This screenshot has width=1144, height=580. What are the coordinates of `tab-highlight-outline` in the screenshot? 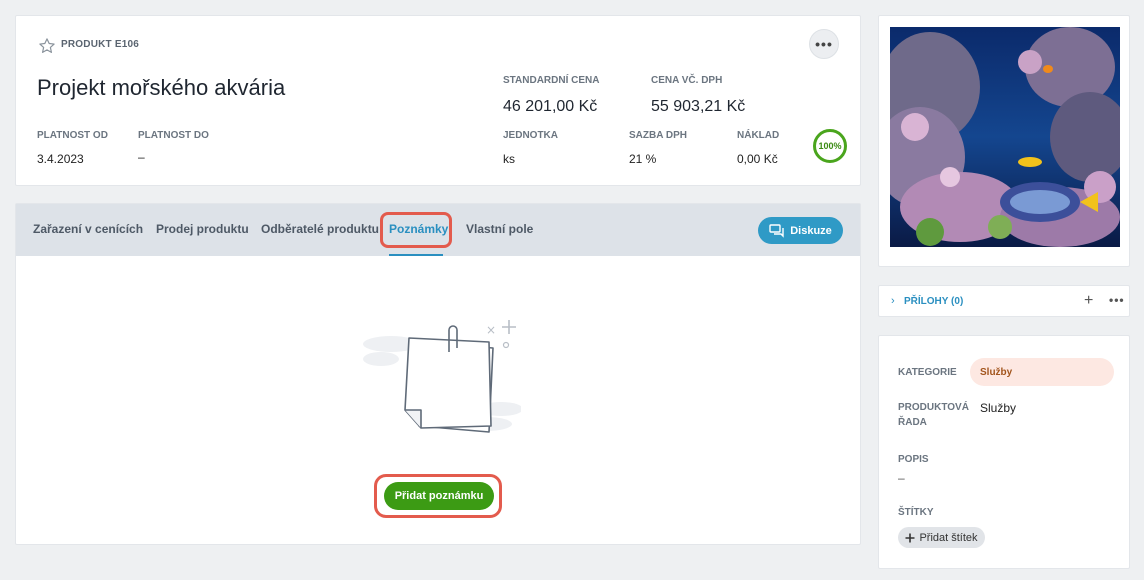 It's located at (416, 230).